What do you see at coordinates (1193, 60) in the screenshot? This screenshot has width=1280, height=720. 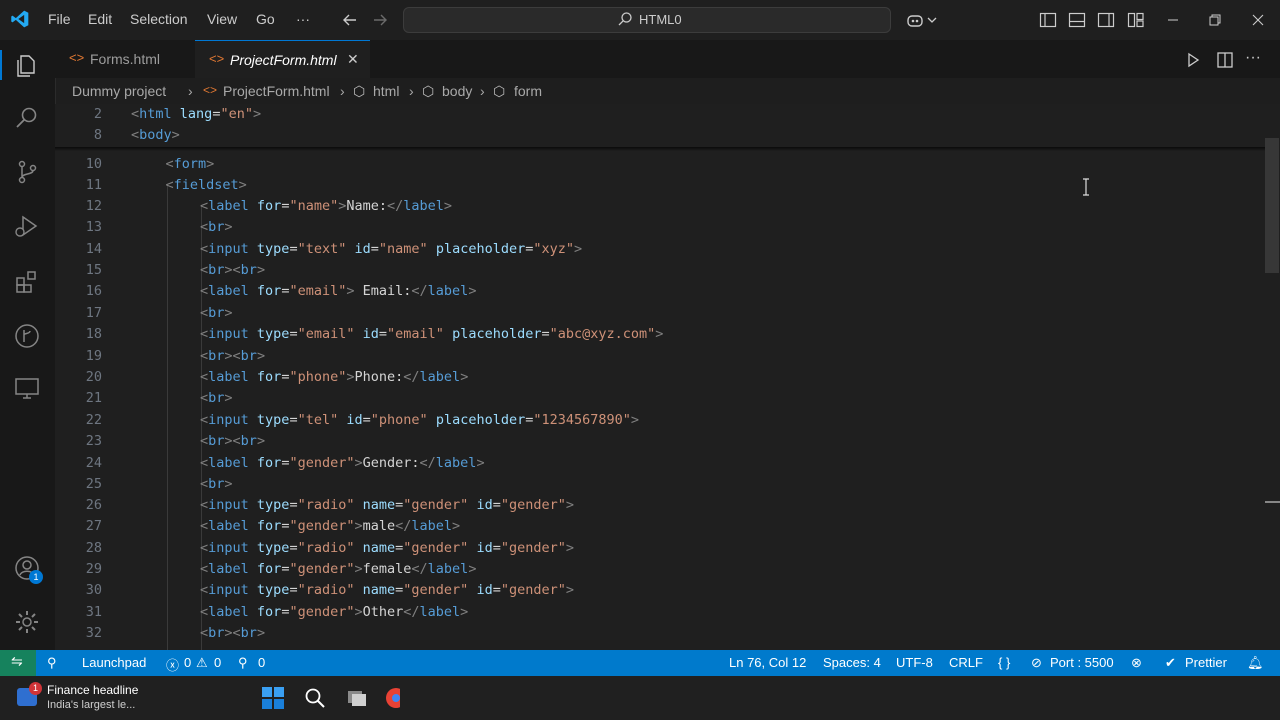 I see `run-icon` at bounding box center [1193, 60].